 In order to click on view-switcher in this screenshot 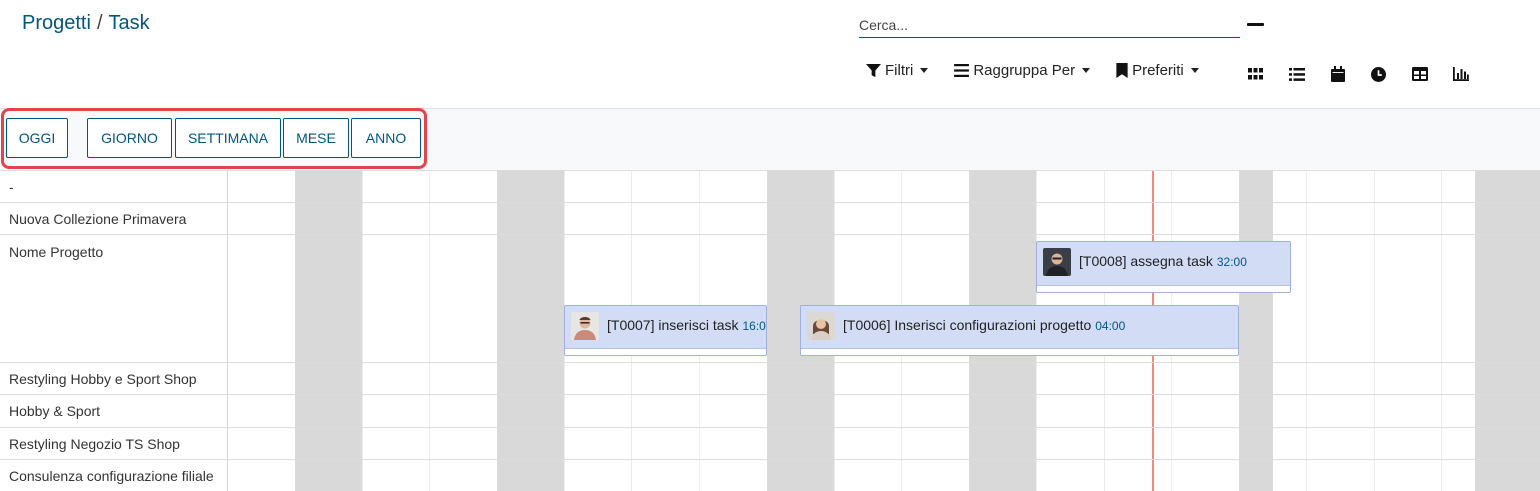, I will do `click(1358, 74)`.